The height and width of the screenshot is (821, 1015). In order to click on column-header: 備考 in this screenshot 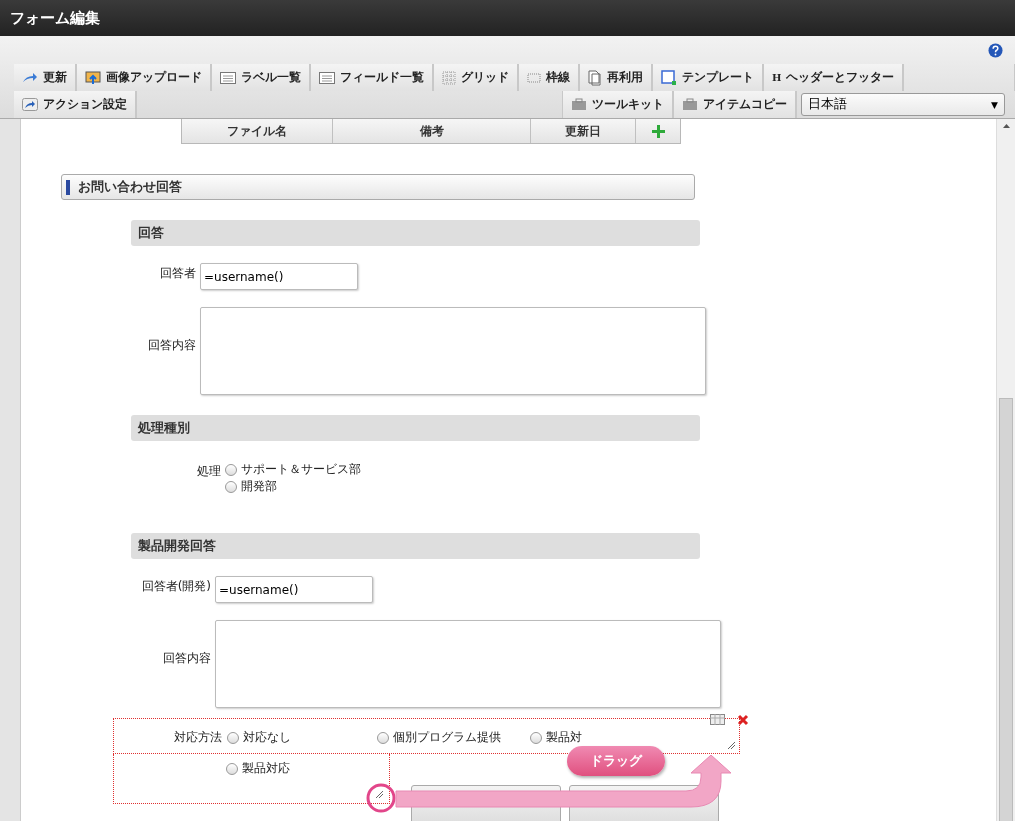, I will do `click(432, 131)`.